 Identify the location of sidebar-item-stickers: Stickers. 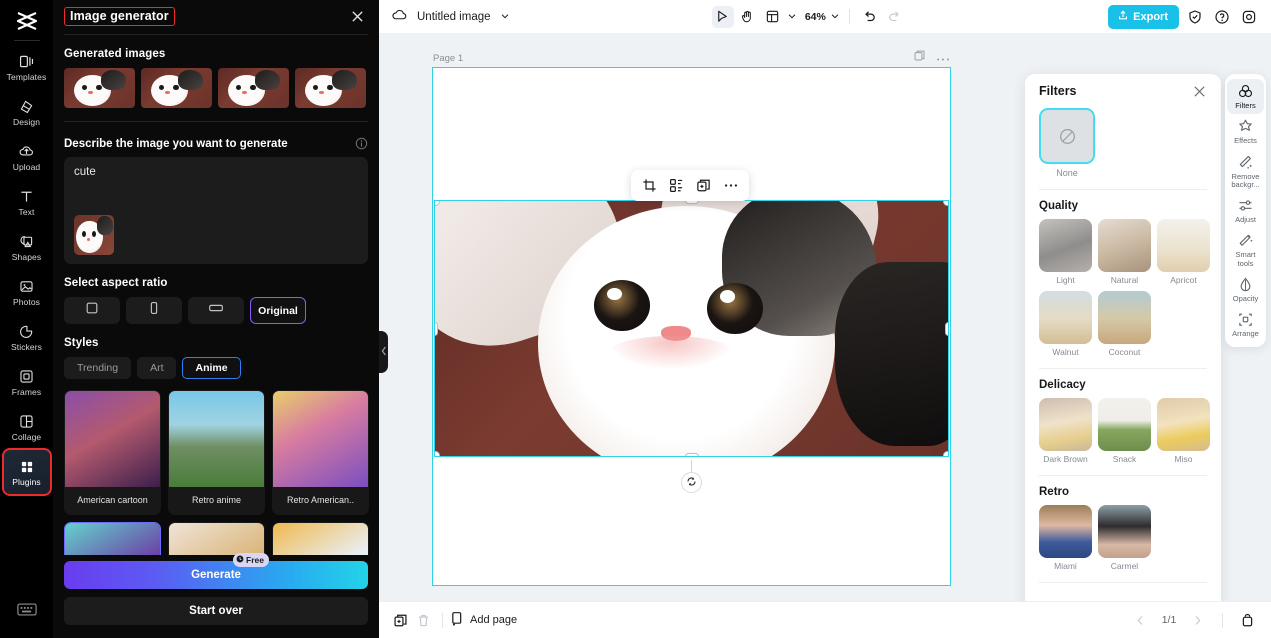
(27, 337).